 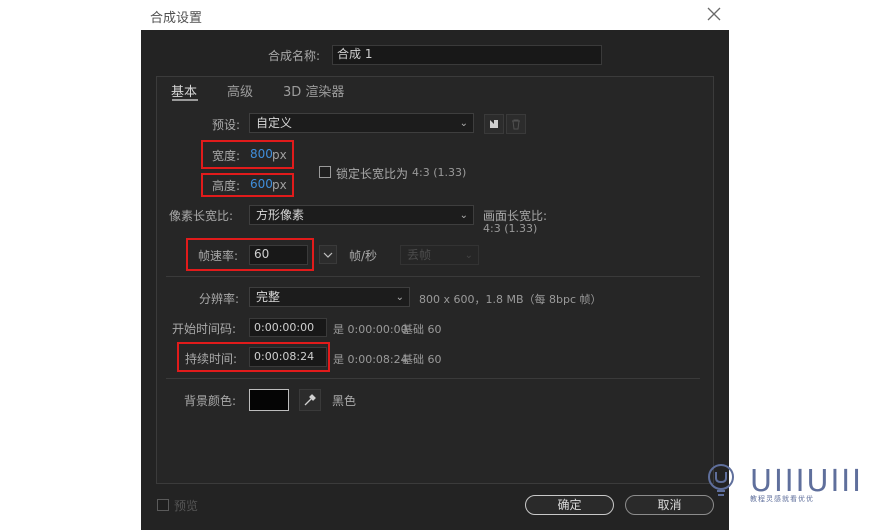 What do you see at coordinates (269, 400) in the screenshot?
I see `background-color-swatch` at bounding box center [269, 400].